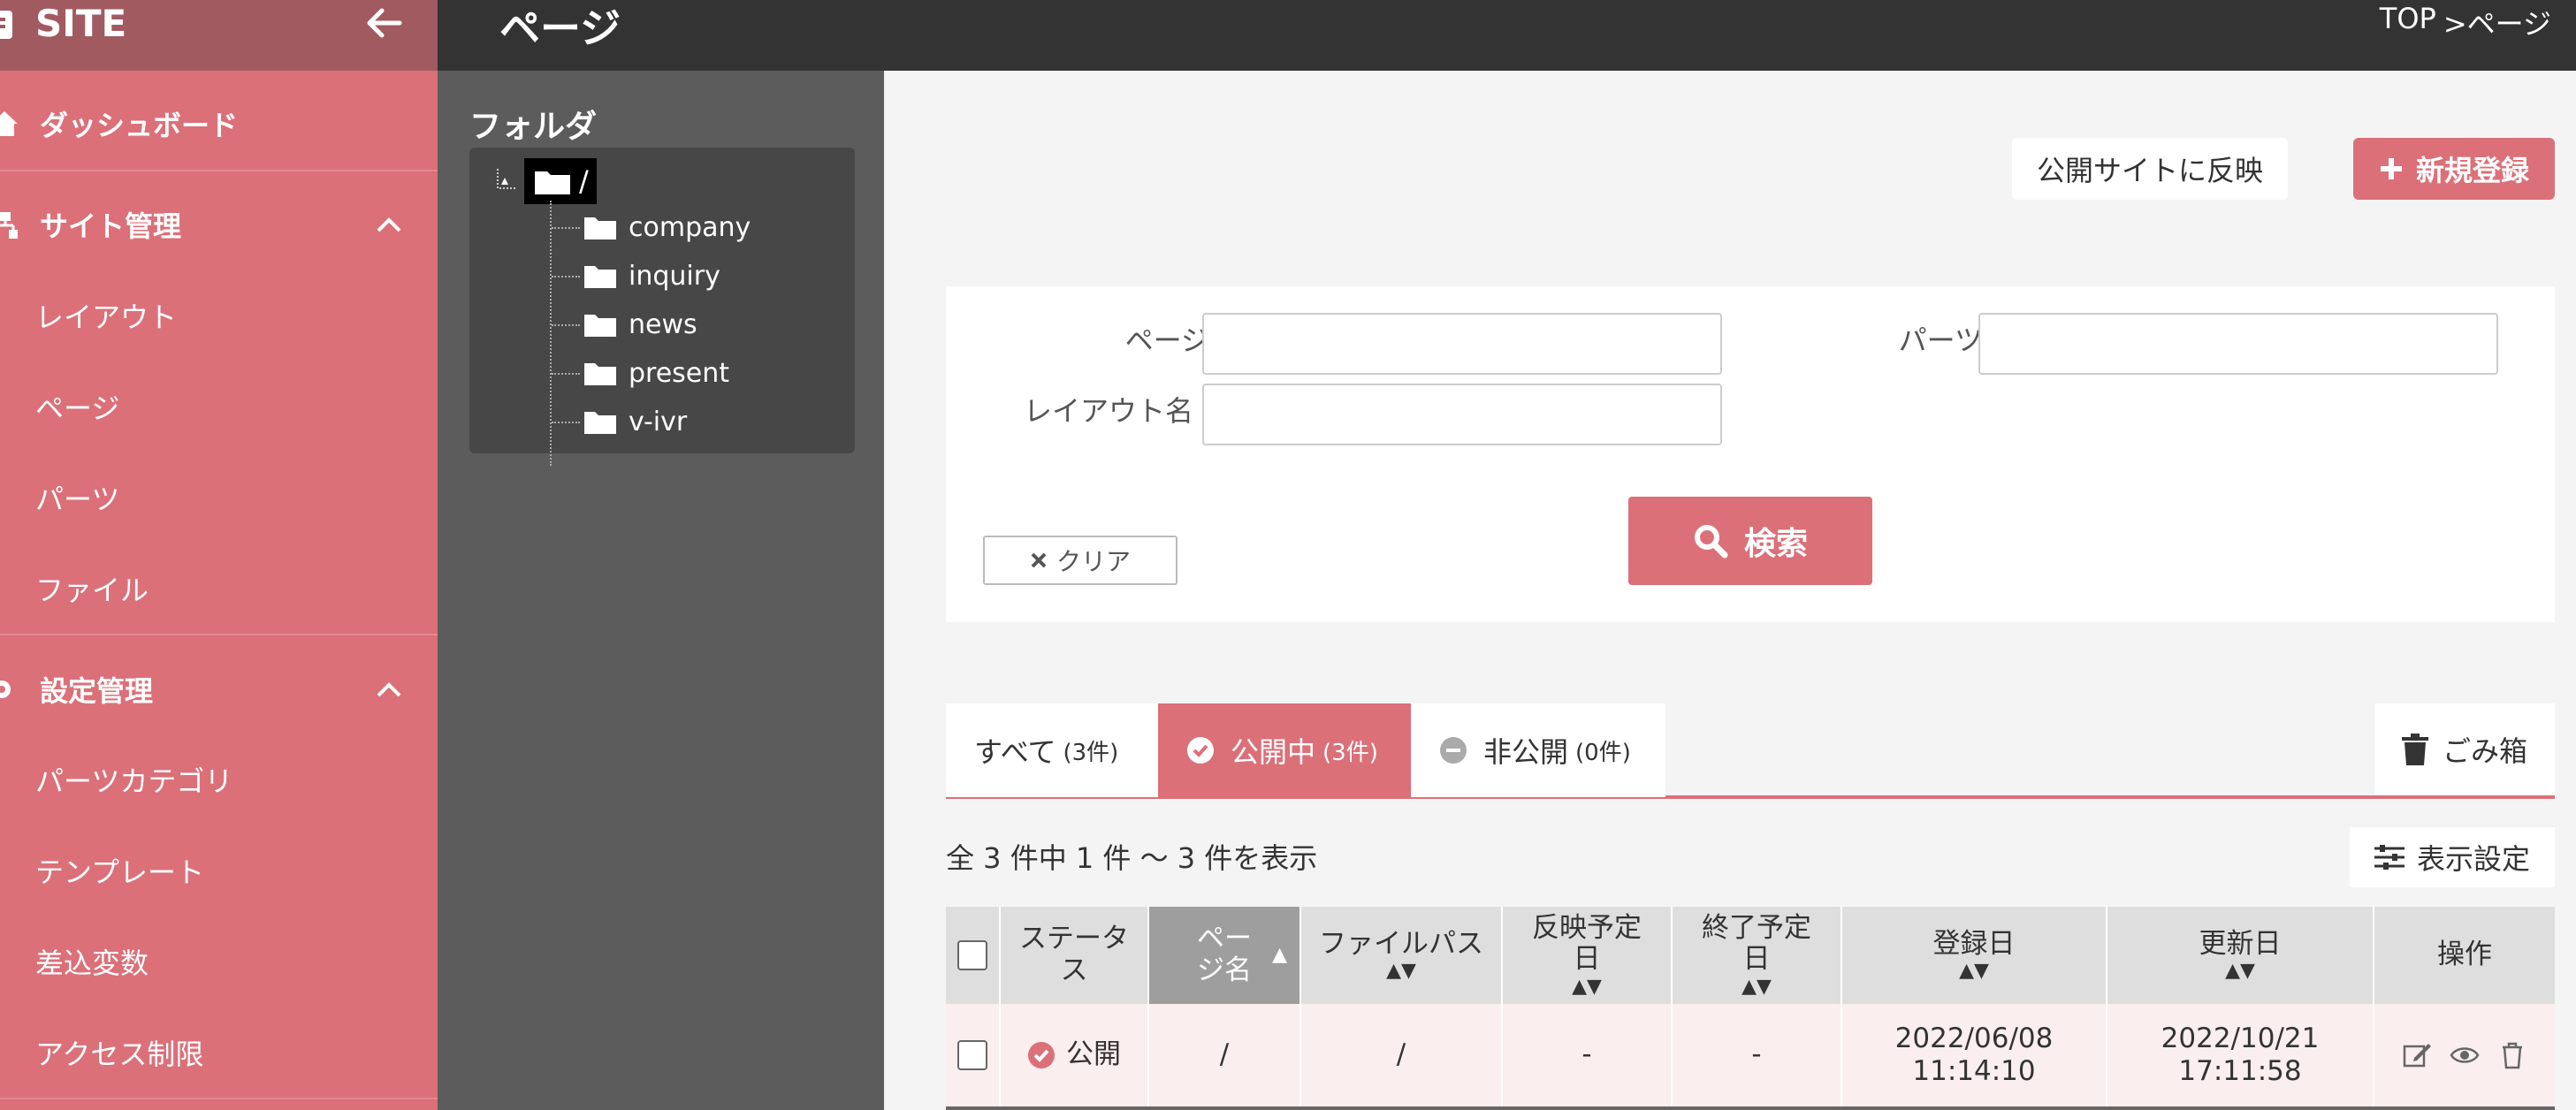  What do you see at coordinates (77, 499) in the screenshot?
I see `sidebar-item-label: パーツ` at bounding box center [77, 499].